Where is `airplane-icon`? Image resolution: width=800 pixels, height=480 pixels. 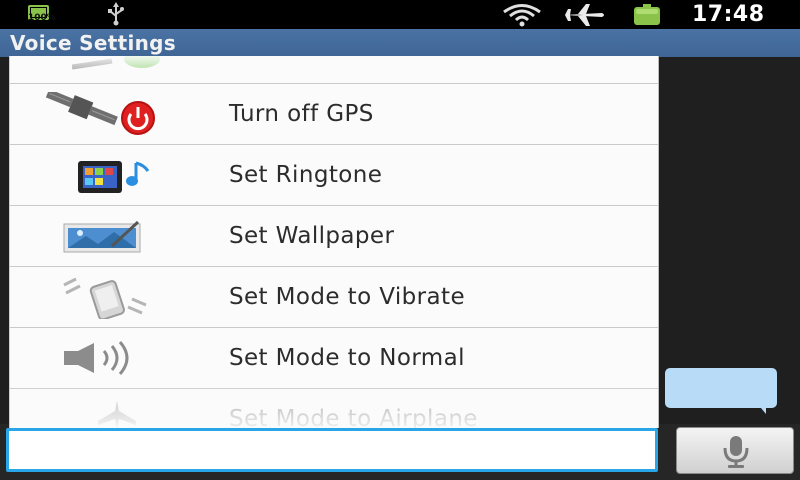 airplane-icon is located at coordinates (584, 17).